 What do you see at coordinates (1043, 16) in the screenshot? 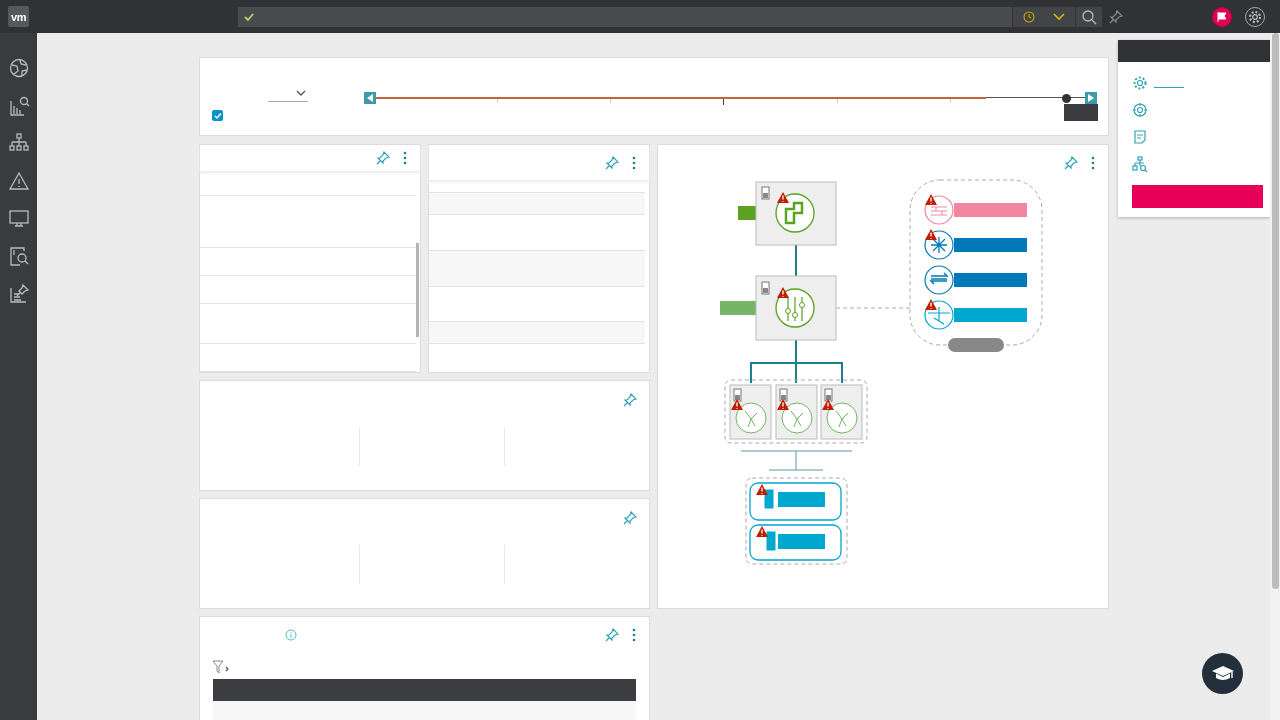
I see `time-range-button` at bounding box center [1043, 16].